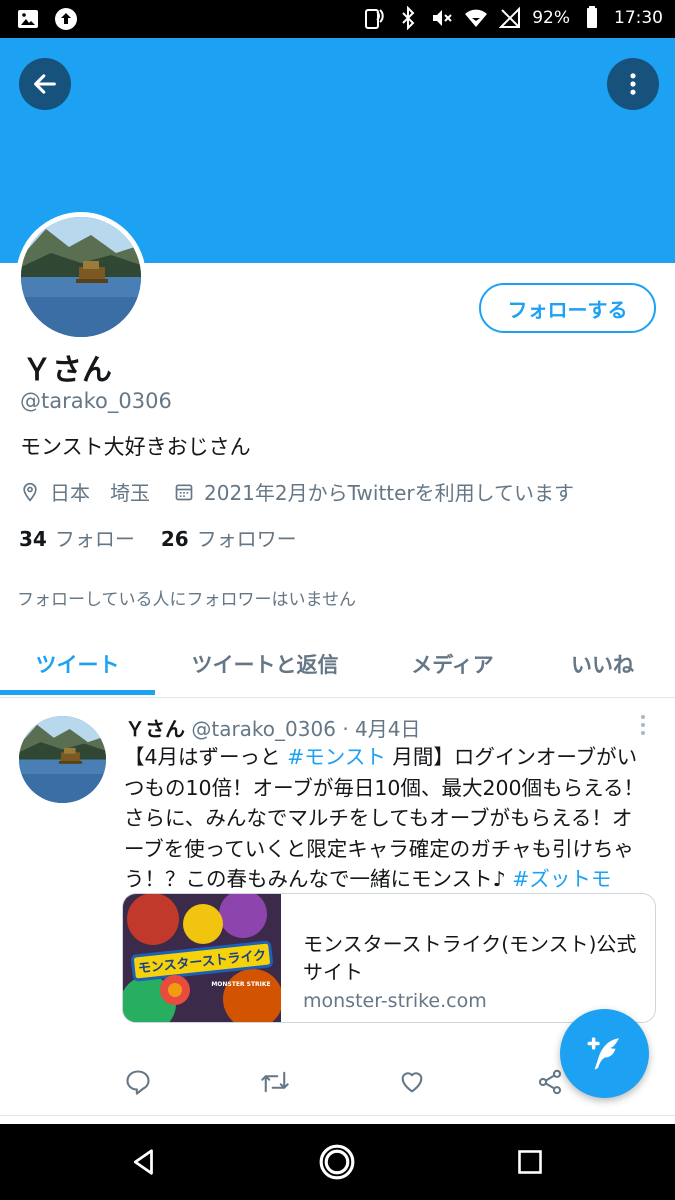  What do you see at coordinates (246, 539) in the screenshot?
I see `followers-label: フォロワー` at bounding box center [246, 539].